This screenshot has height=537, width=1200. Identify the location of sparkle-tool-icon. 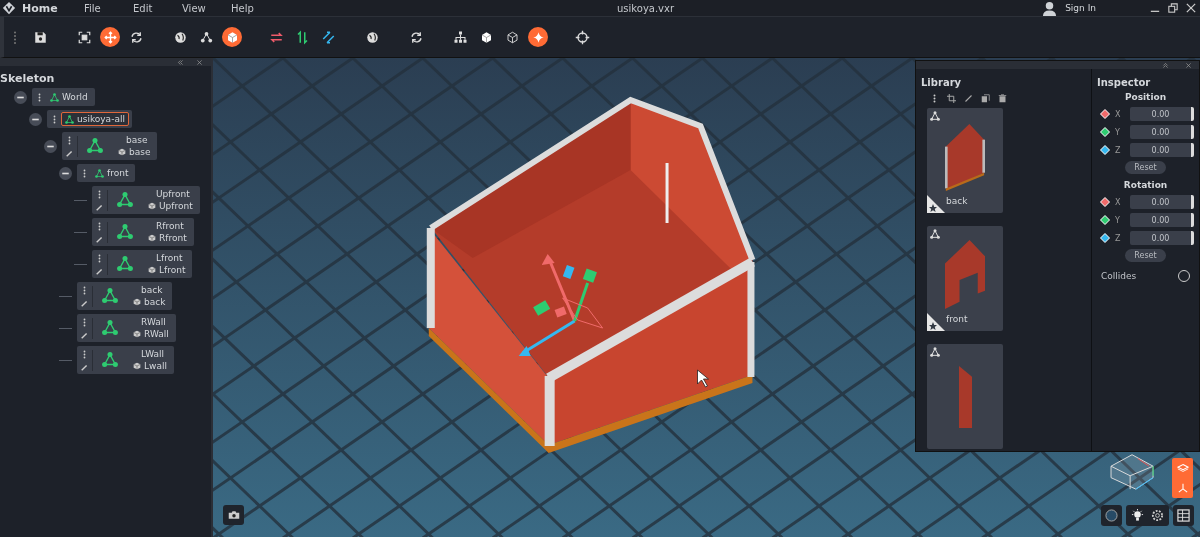
(538, 37).